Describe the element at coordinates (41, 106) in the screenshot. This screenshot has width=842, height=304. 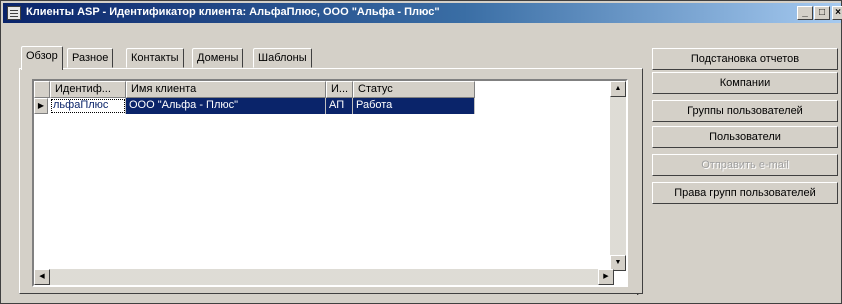
I see `row-indicator-icon: ▶` at that location.